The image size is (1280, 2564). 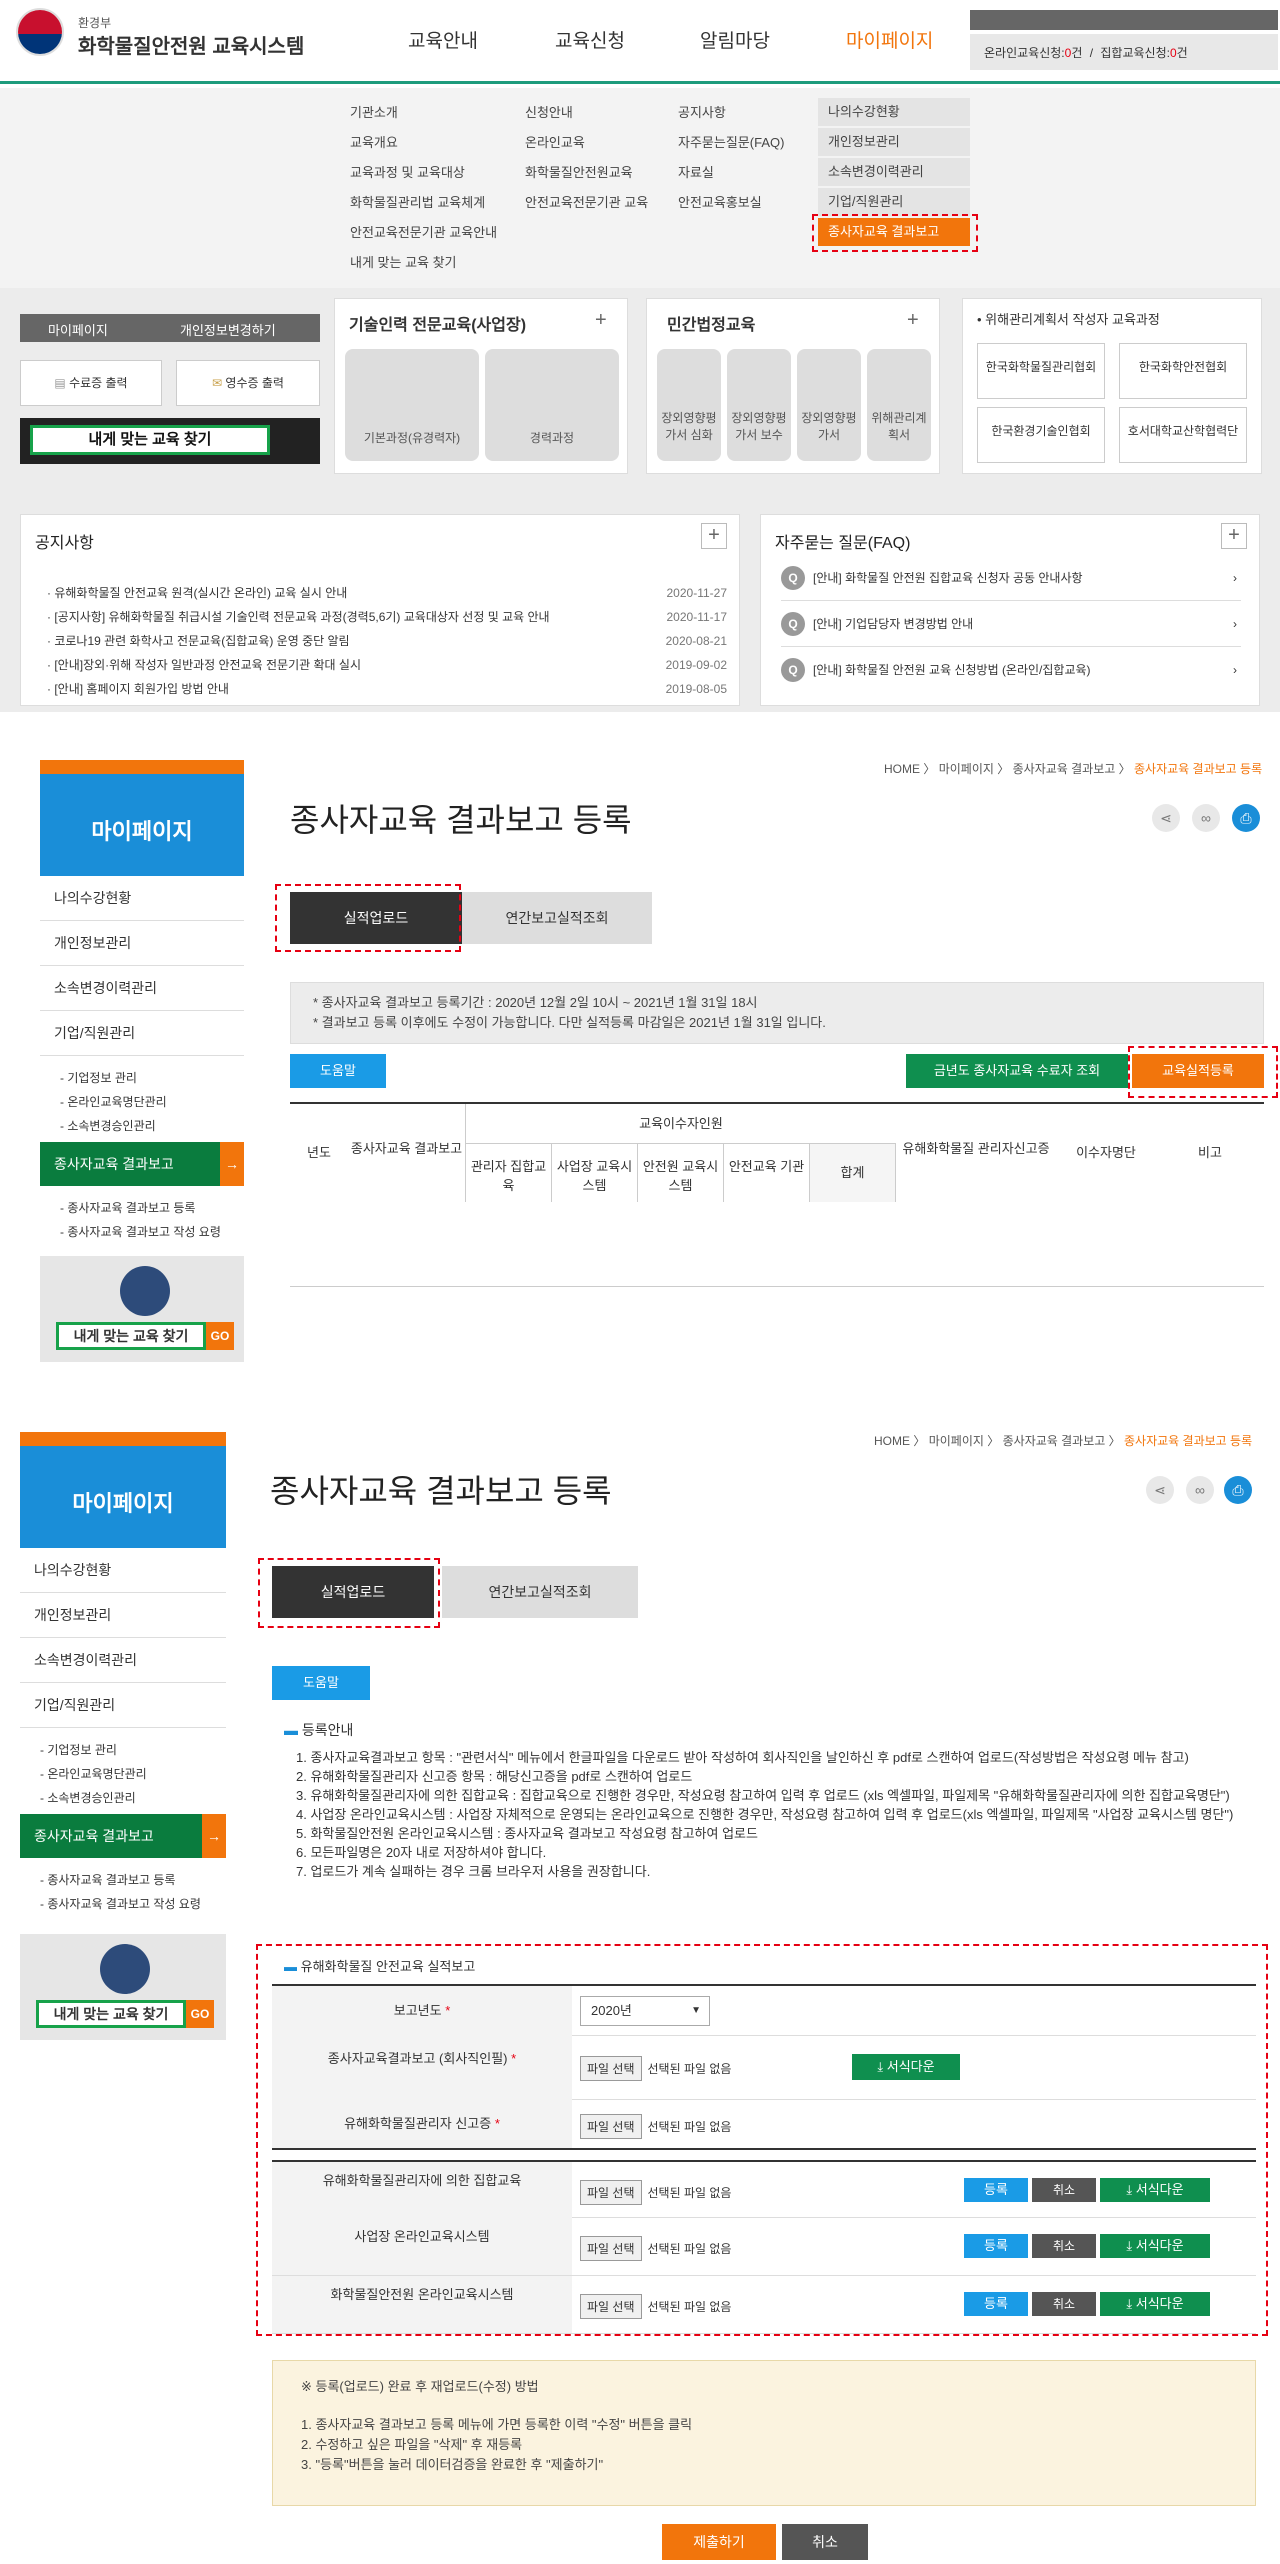 What do you see at coordinates (443, 39) in the screenshot?
I see `nav-edu-info: 교육안내` at bounding box center [443, 39].